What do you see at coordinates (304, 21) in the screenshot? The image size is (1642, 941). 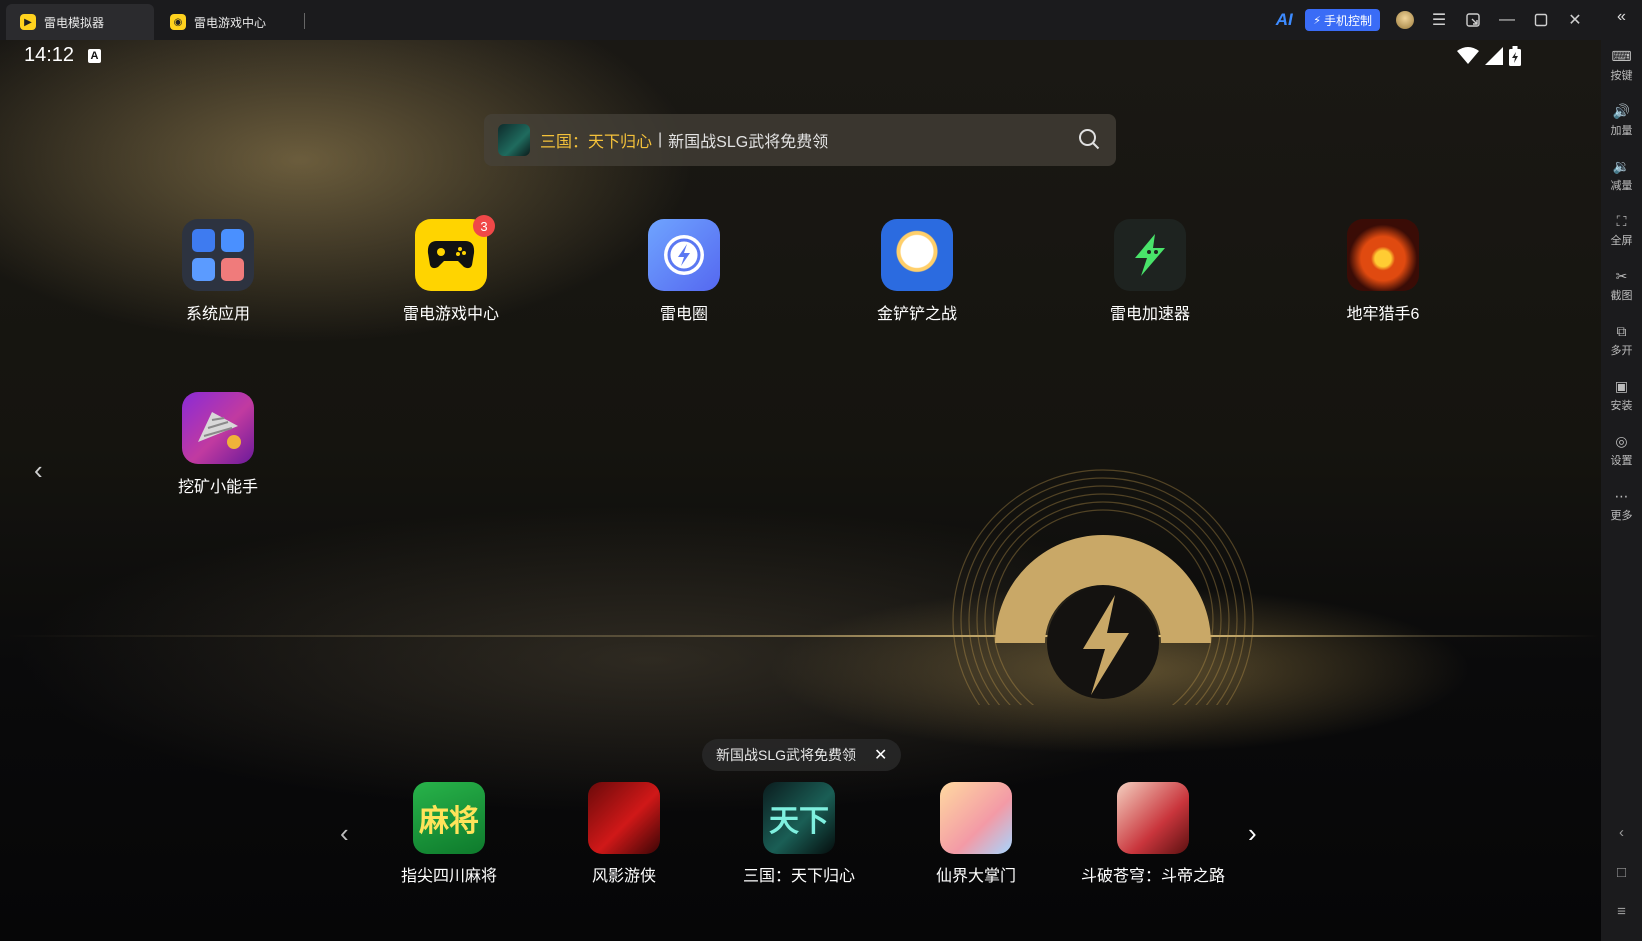 I see `tab-divider` at bounding box center [304, 21].